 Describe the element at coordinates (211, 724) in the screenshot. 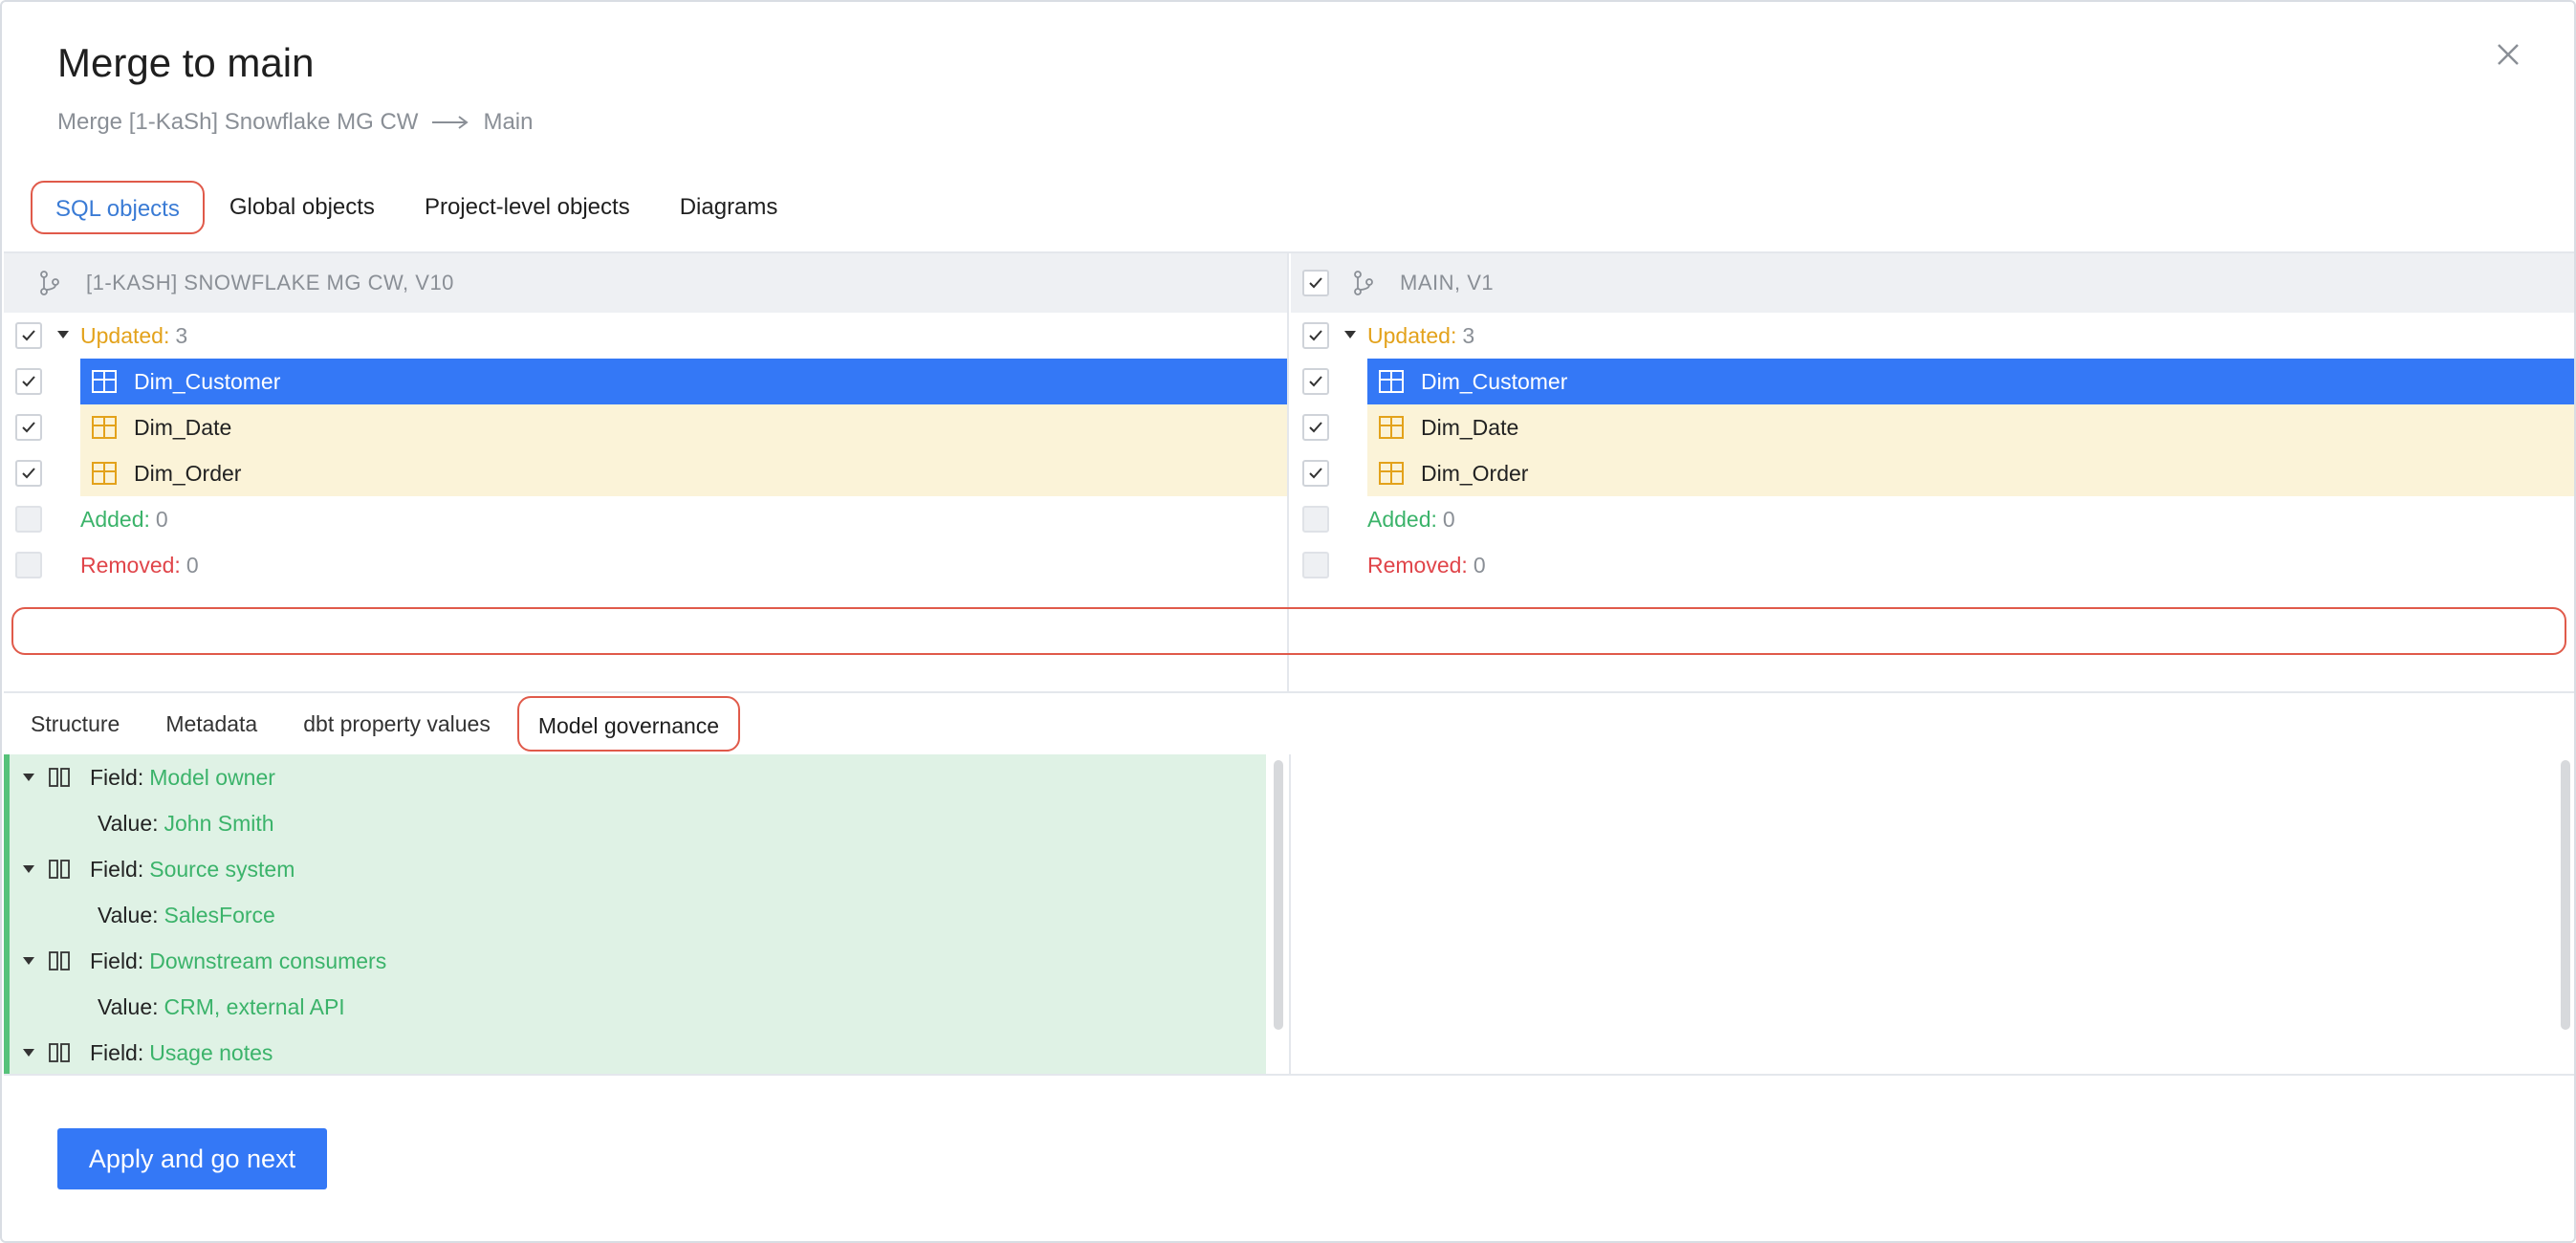

I see `tab-metadata: Metadata` at that location.